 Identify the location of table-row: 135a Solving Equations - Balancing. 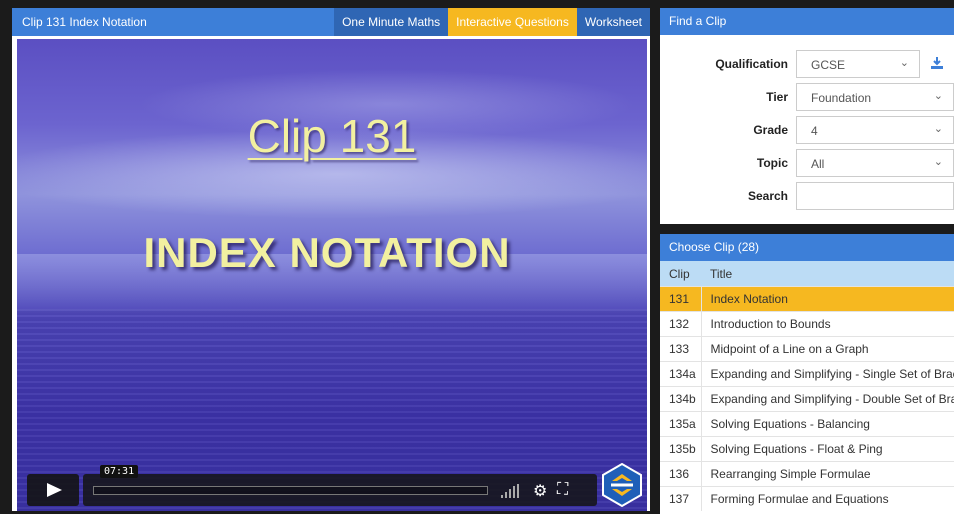
(807, 424).